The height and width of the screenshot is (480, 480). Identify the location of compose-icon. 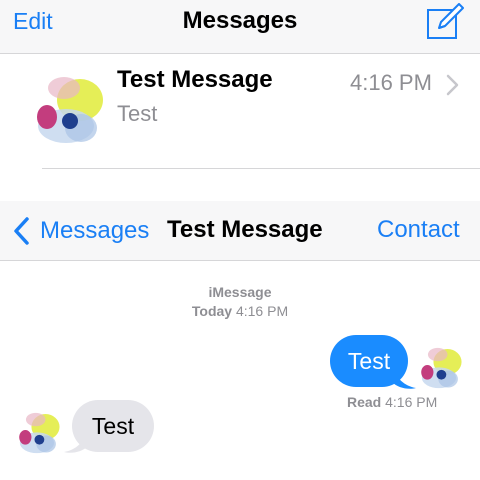
(445, 22).